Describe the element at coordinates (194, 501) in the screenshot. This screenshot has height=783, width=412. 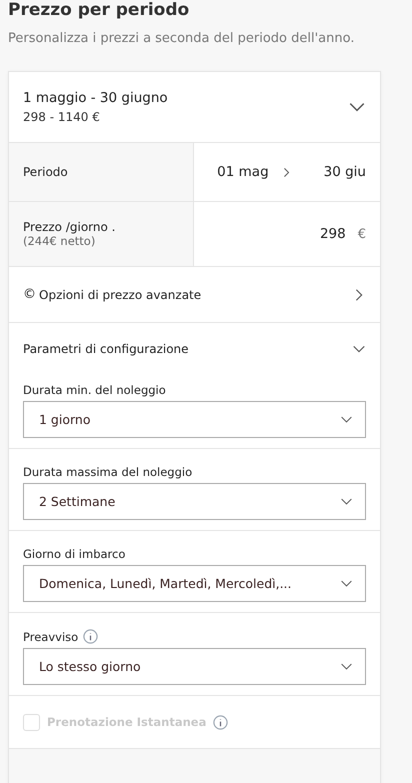
I see `dropdown-select: 2 Settimane` at that location.